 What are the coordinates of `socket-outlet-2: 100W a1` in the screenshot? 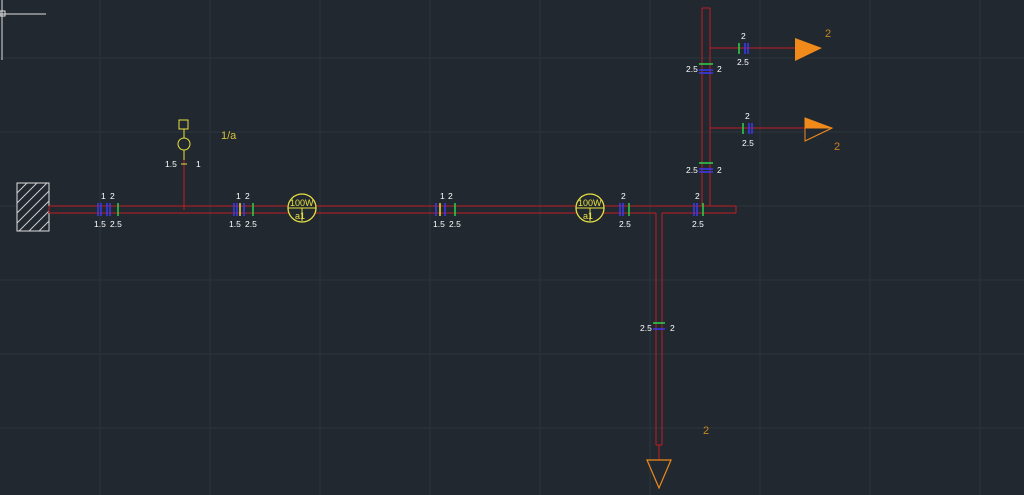 It's located at (590, 208).